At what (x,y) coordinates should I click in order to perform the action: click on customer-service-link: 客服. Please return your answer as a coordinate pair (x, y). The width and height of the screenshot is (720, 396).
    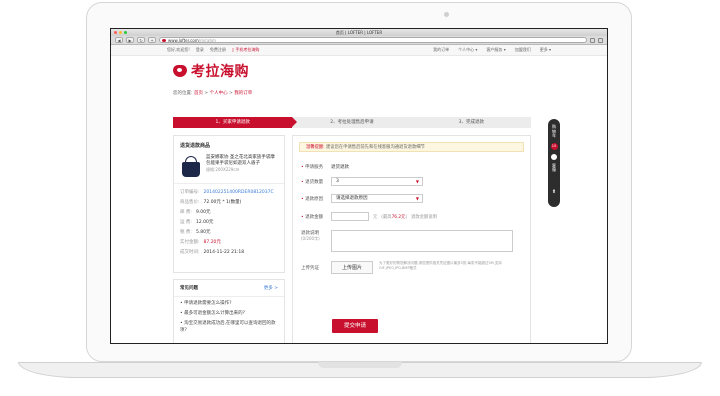
    Looking at the image, I should click on (554, 168).